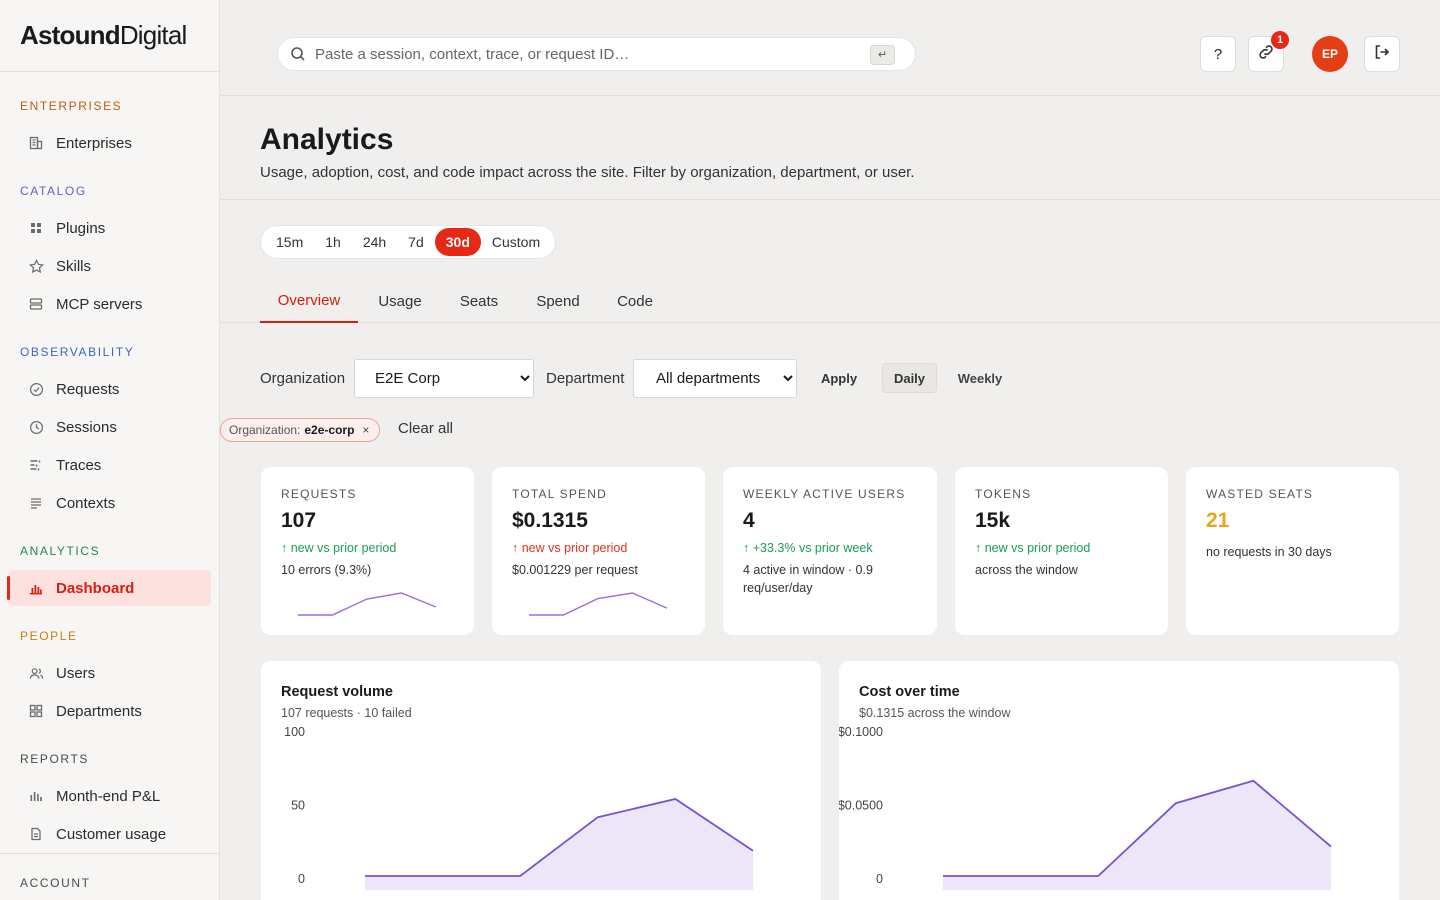  Describe the element at coordinates (36, 588) in the screenshot. I see `bar-chart-icon` at that location.